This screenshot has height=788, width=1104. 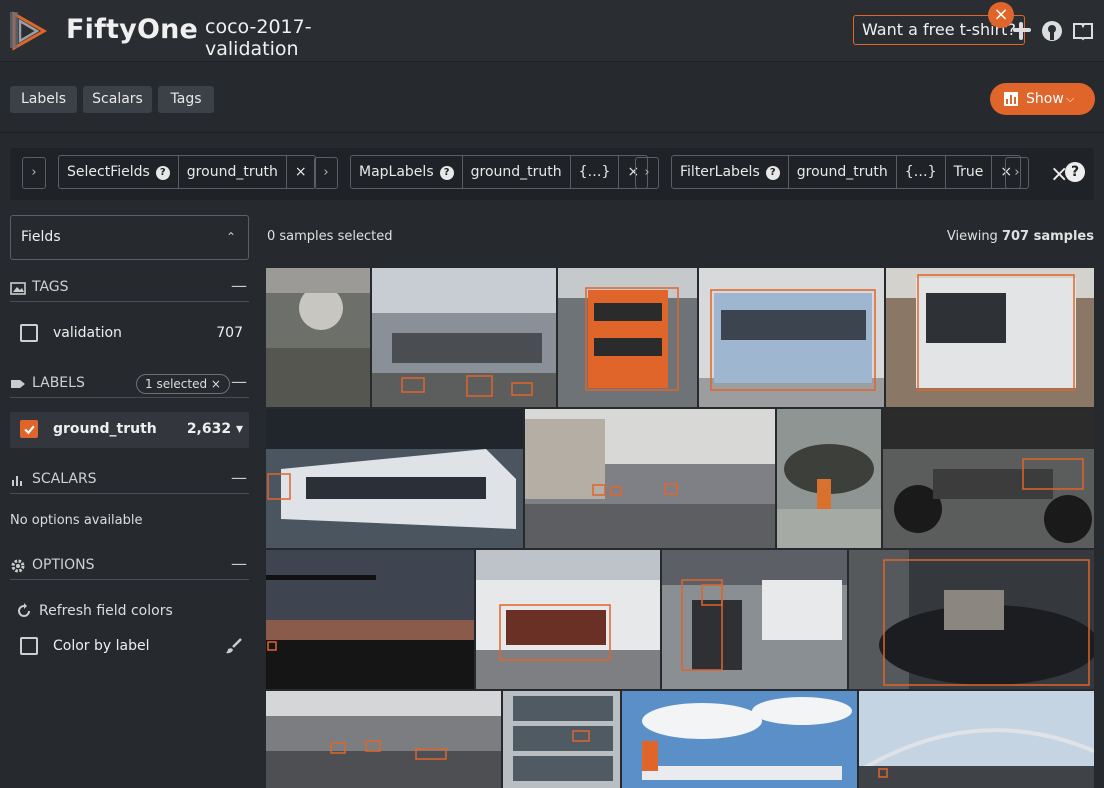 What do you see at coordinates (29, 646) in the screenshot?
I see `color-by-label-checkbox` at bounding box center [29, 646].